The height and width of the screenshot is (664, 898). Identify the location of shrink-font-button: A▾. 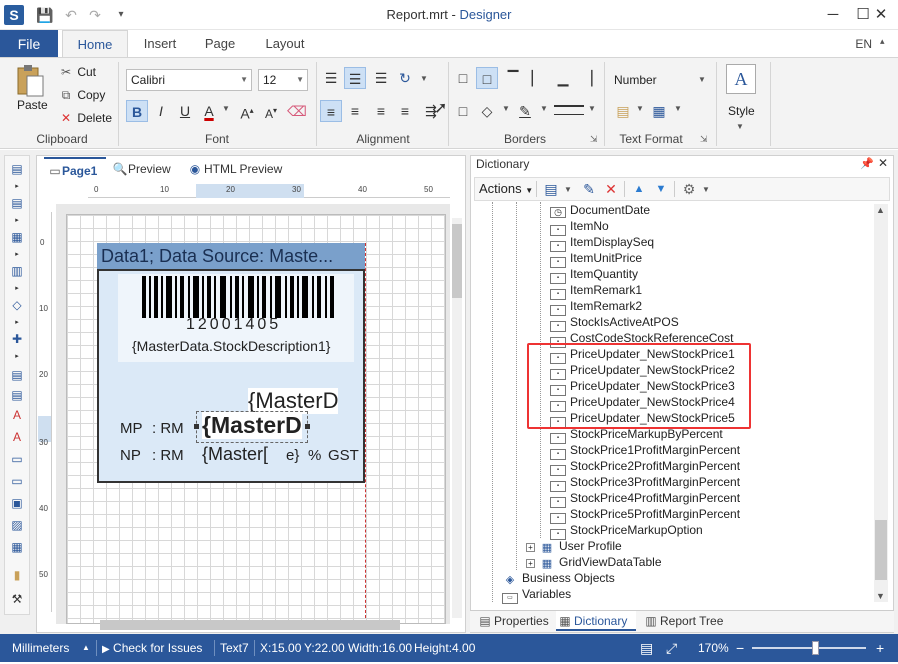
(271, 111).